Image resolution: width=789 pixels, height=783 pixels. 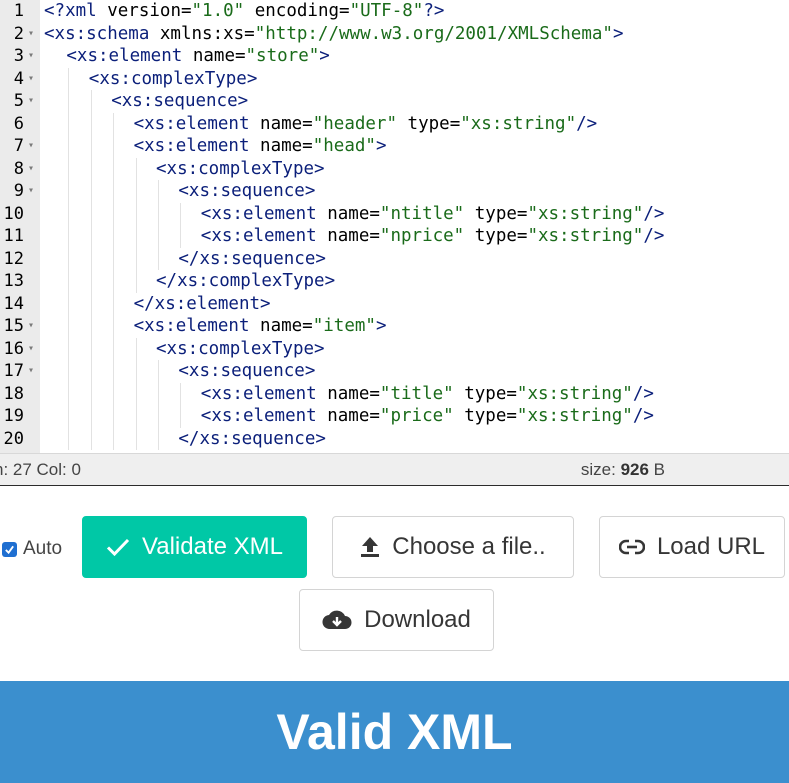 I want to click on code-line: 7 ▾ <xs:element name="head">, so click(x=394, y=146).